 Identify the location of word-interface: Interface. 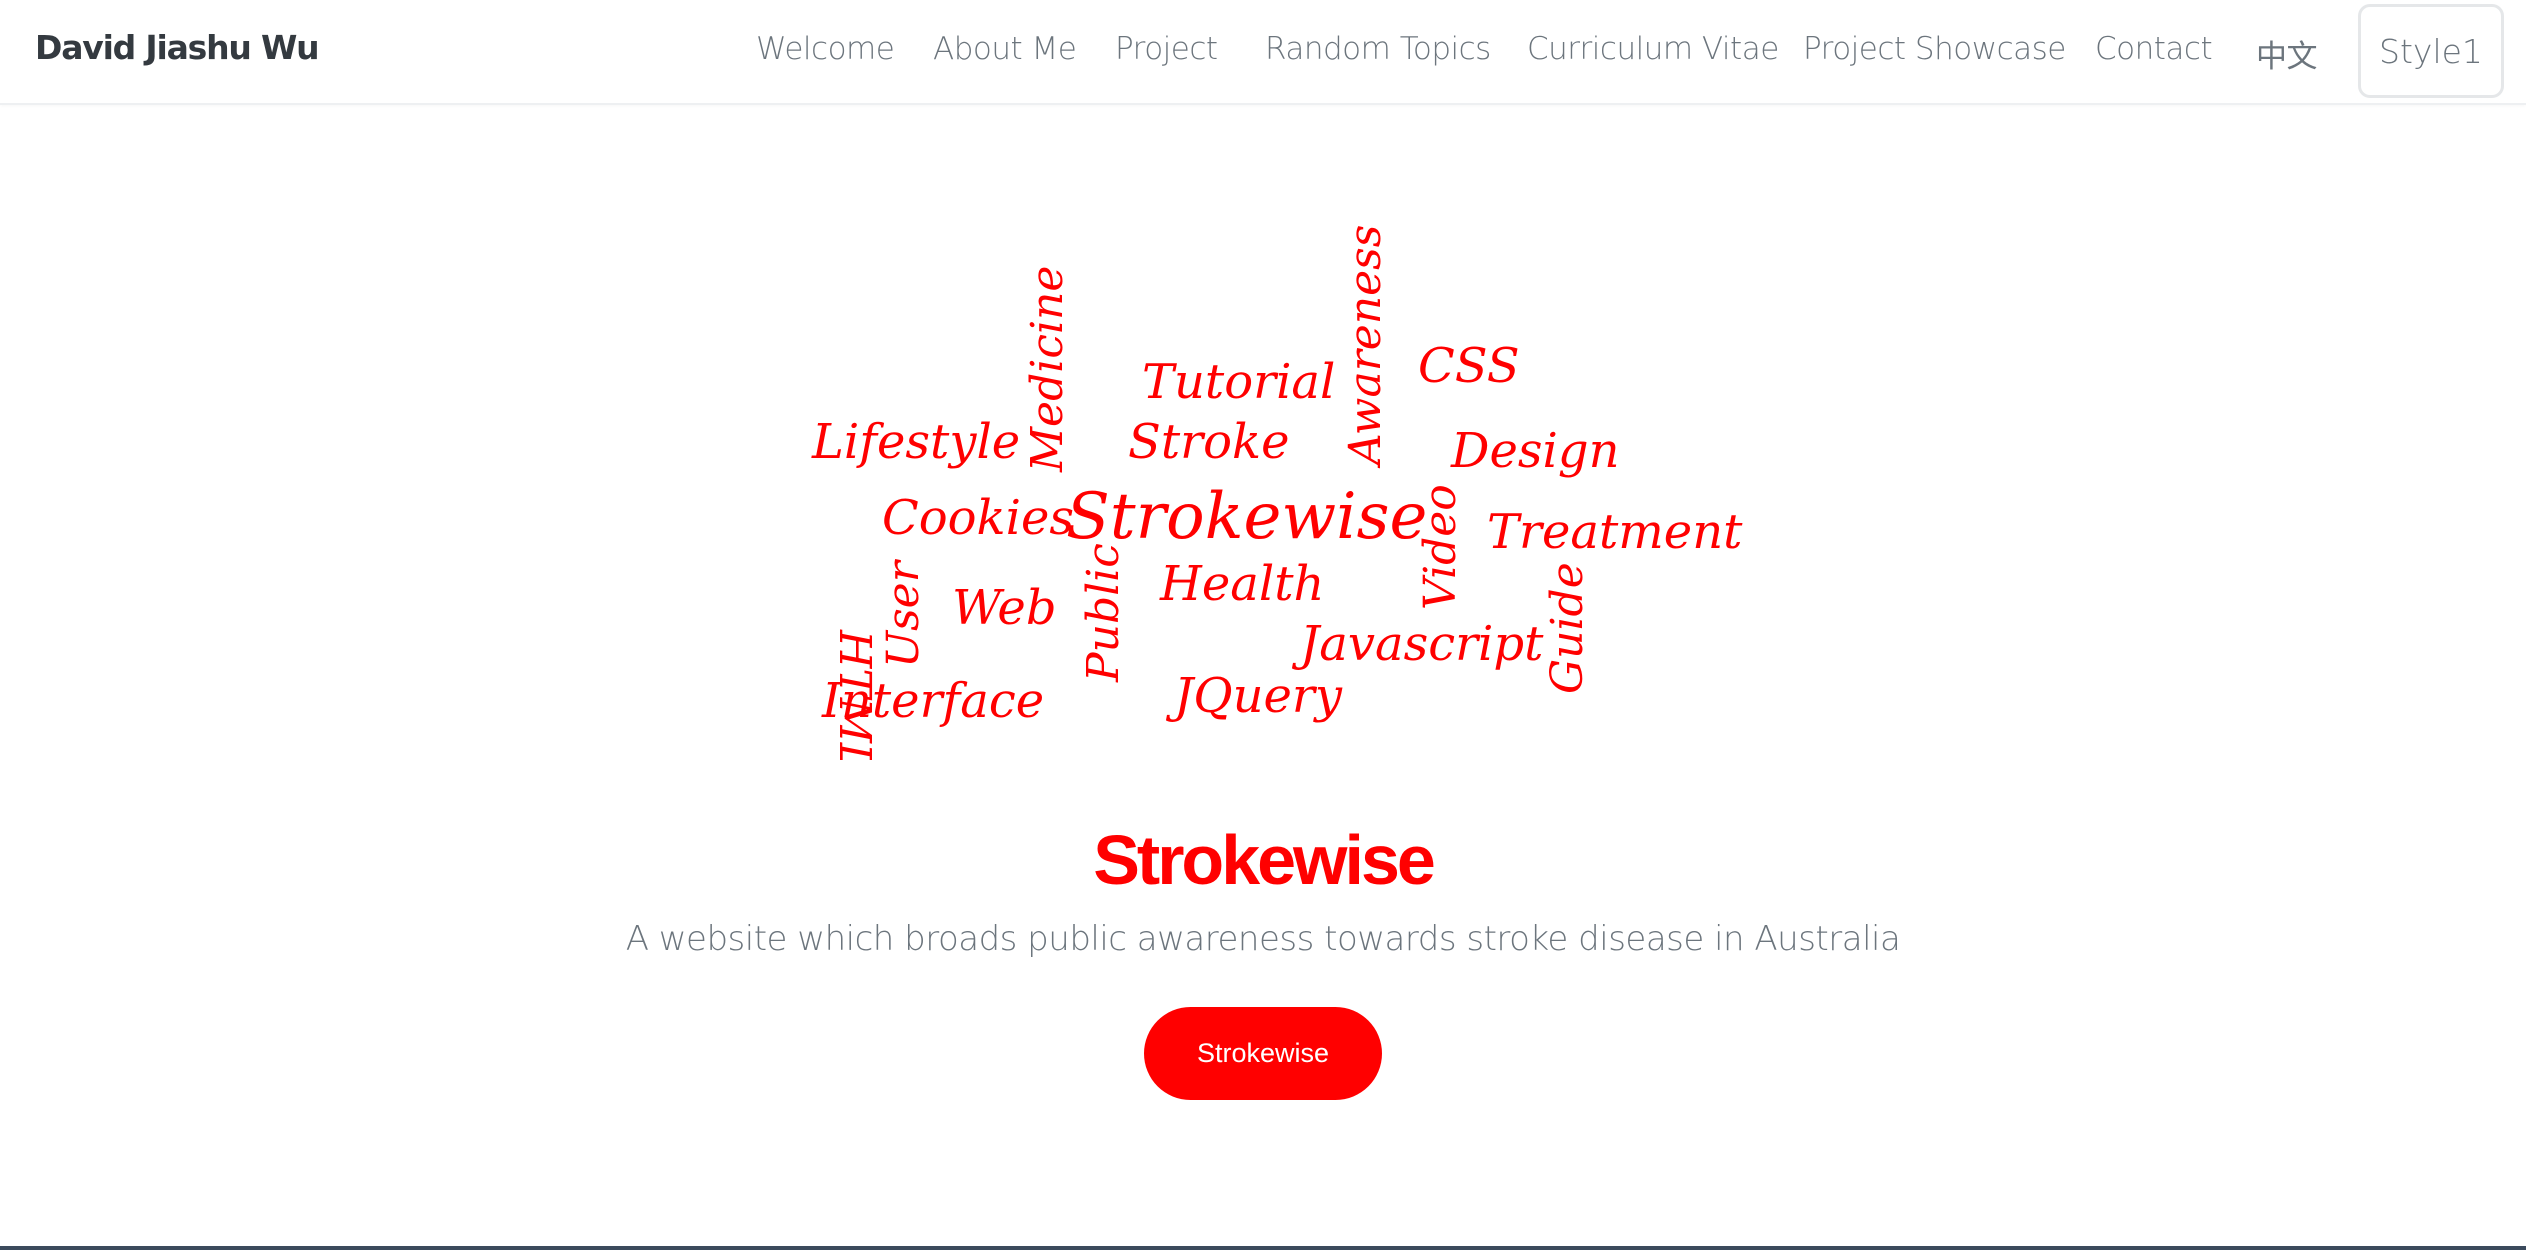
(932, 701).